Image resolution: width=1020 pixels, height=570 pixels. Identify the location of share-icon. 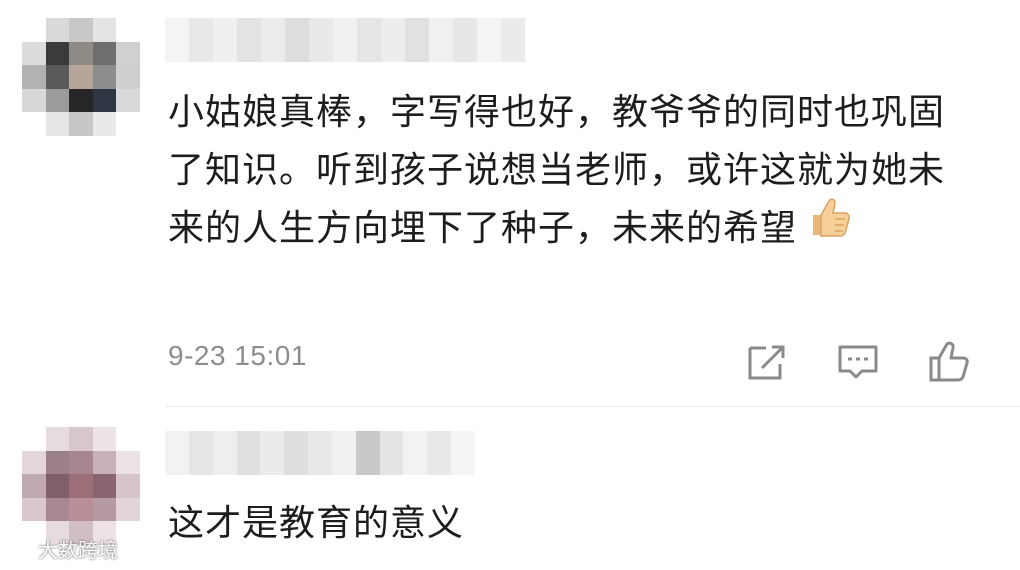
(766, 362).